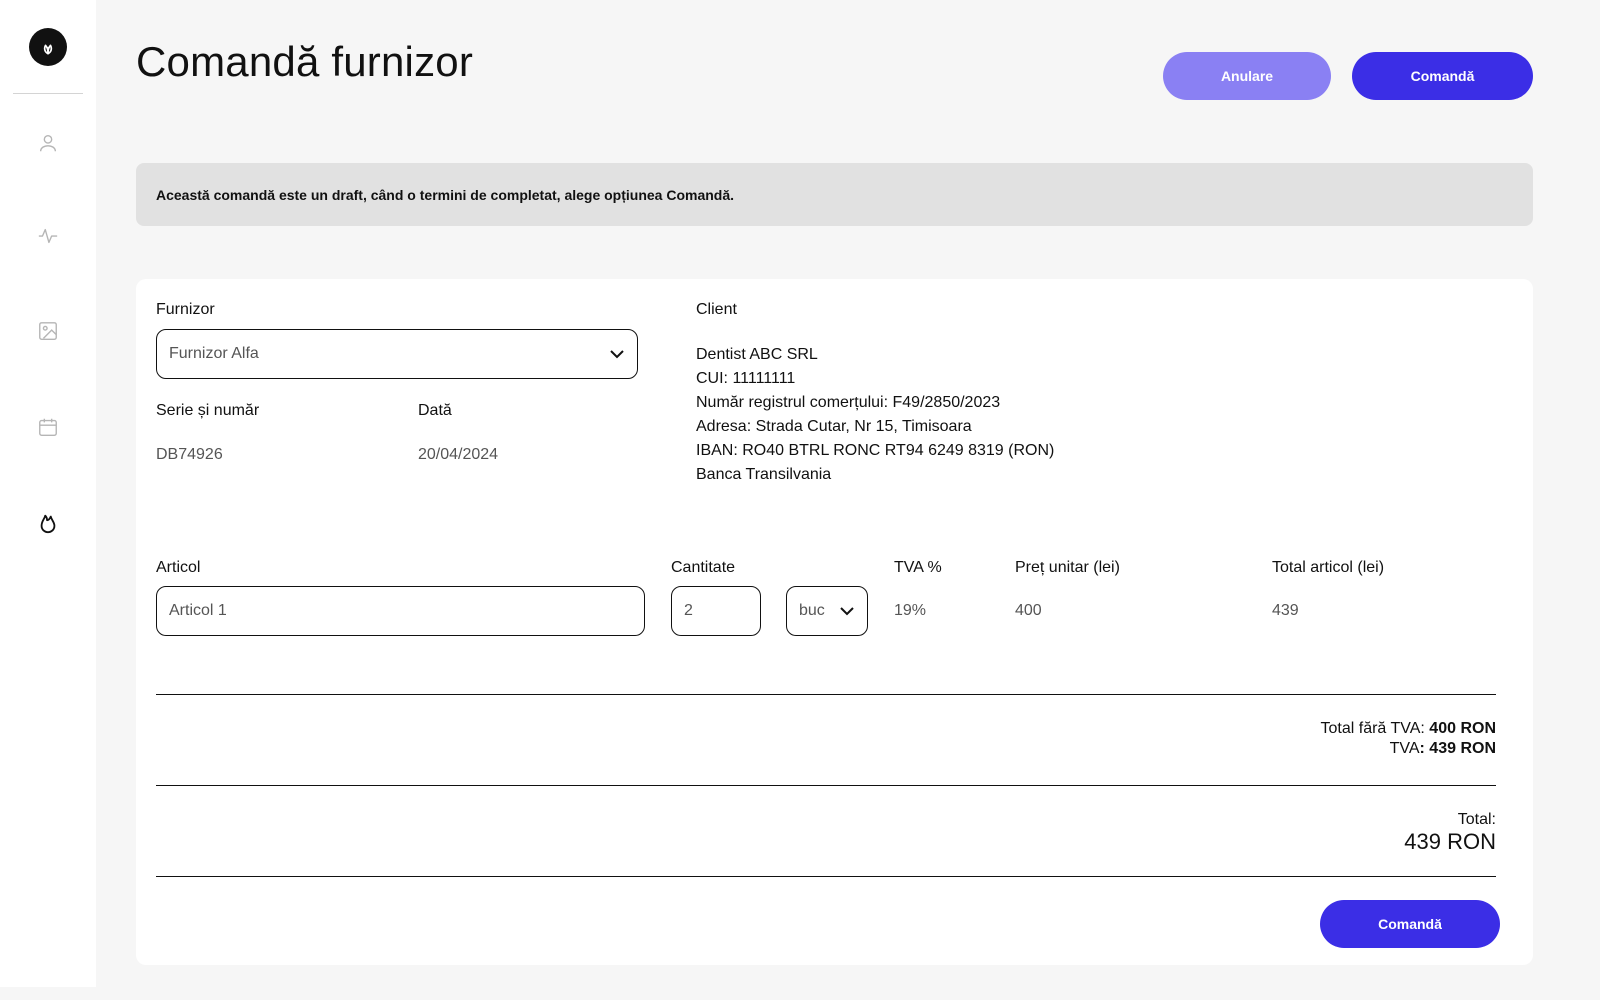 Image resolution: width=1600 pixels, height=1000 pixels. What do you see at coordinates (757, 354) in the screenshot?
I see `client-name: Dentist ABC SRL` at bounding box center [757, 354].